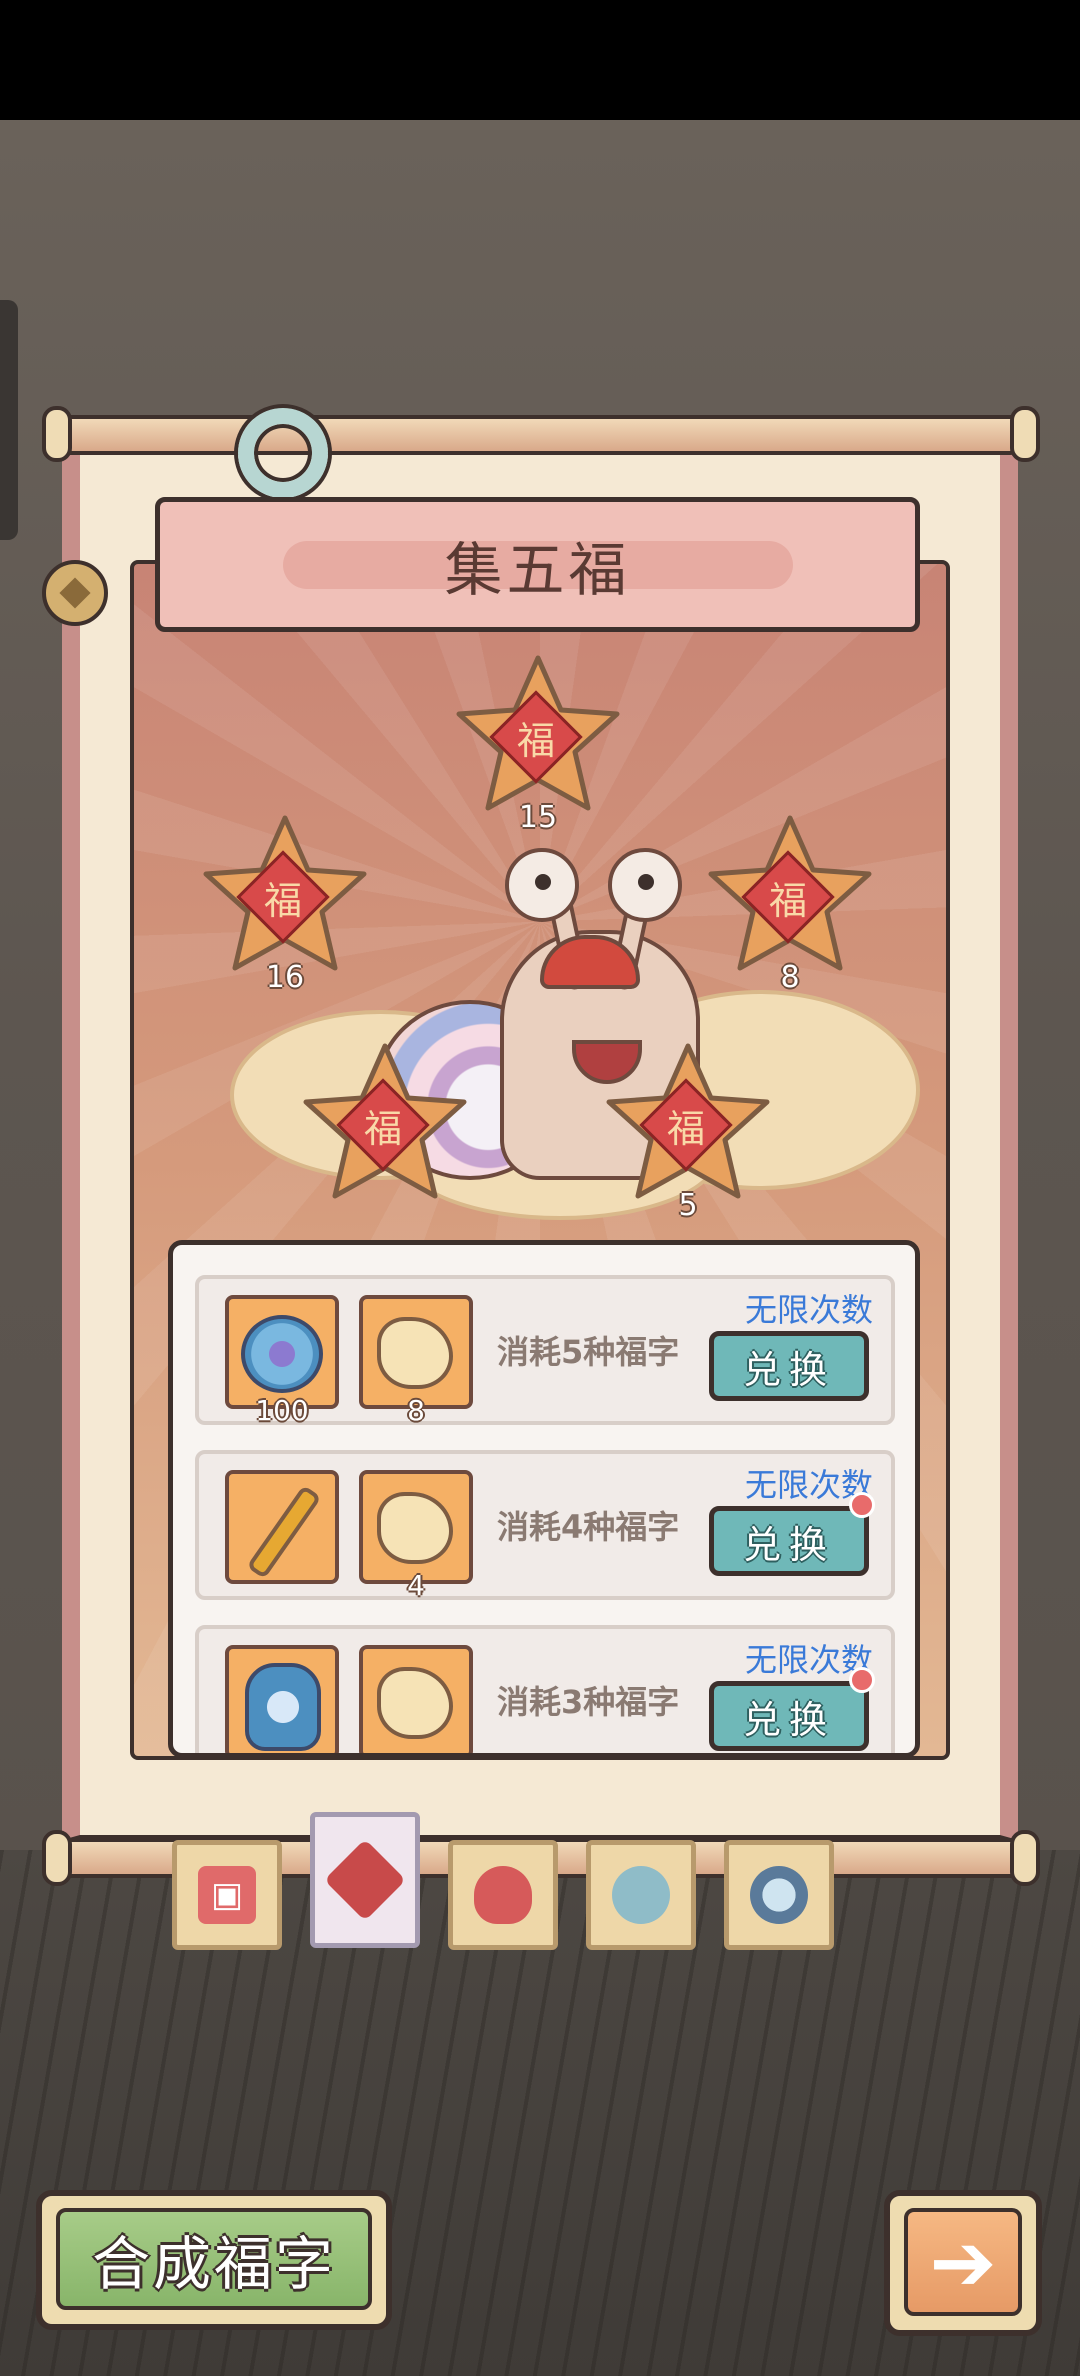 Image resolution: width=1080 pixels, height=2376 pixels. Describe the element at coordinates (282, 1410) in the screenshot. I see `item-qty: 100` at that location.